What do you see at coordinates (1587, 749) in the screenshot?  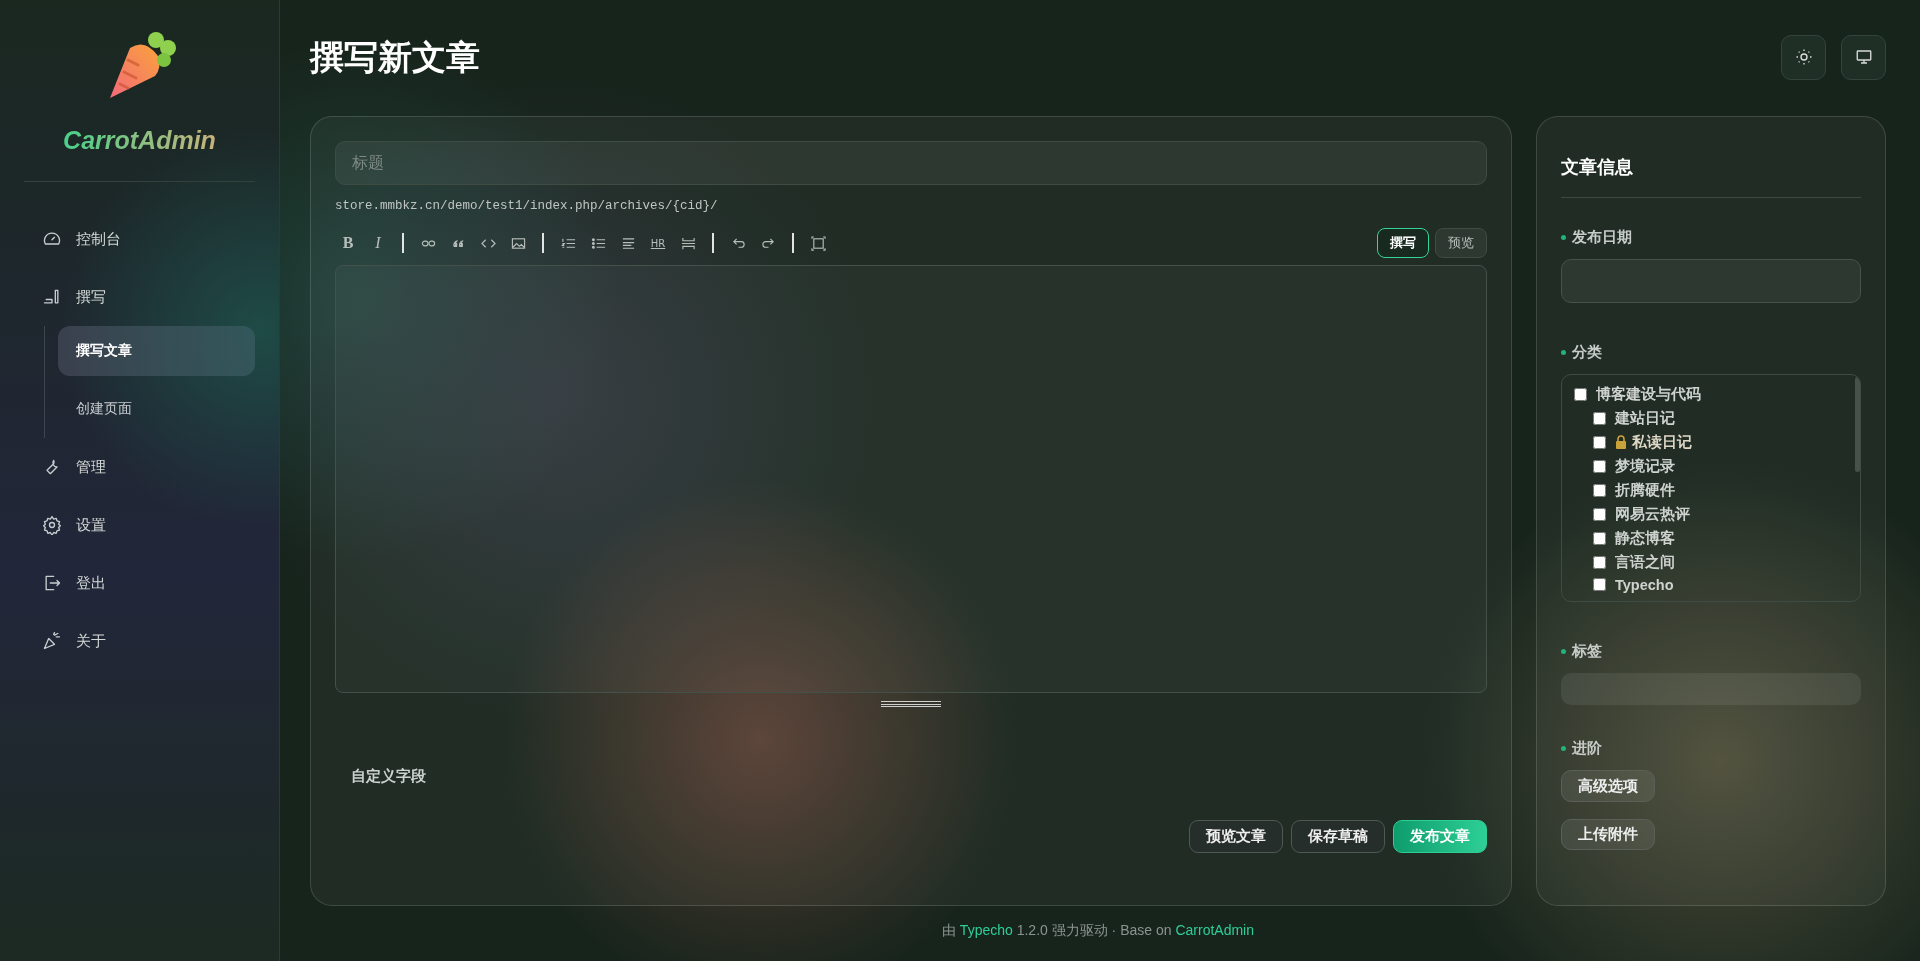 I see `field-label: 进阶` at bounding box center [1587, 749].